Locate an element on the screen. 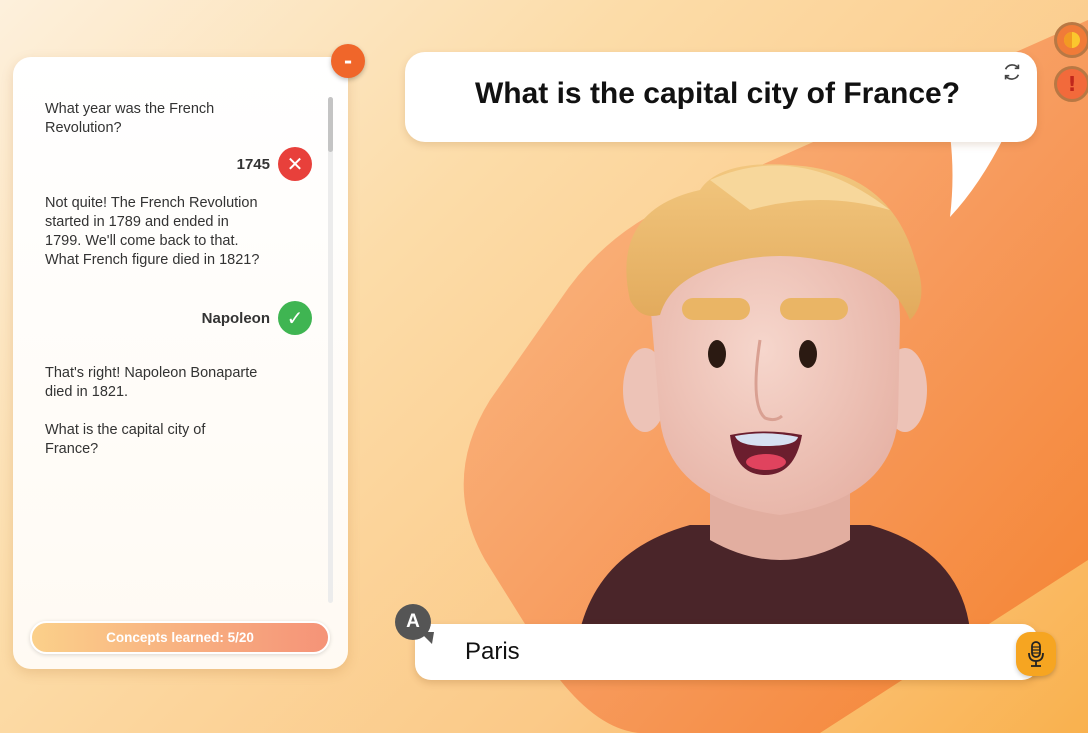  student-answer-text: 1745 is located at coordinates (253, 164).